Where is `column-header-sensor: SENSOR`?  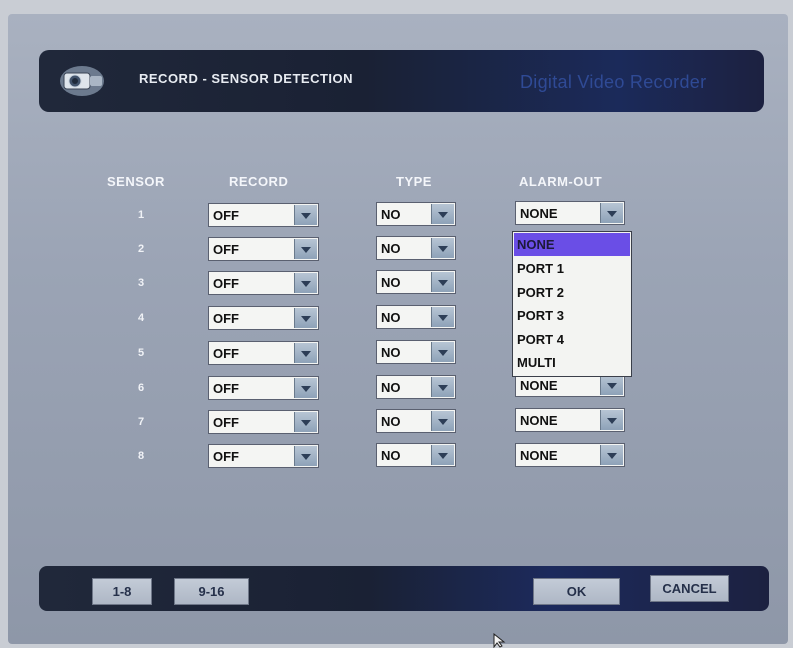 column-header-sensor: SENSOR is located at coordinates (136, 181).